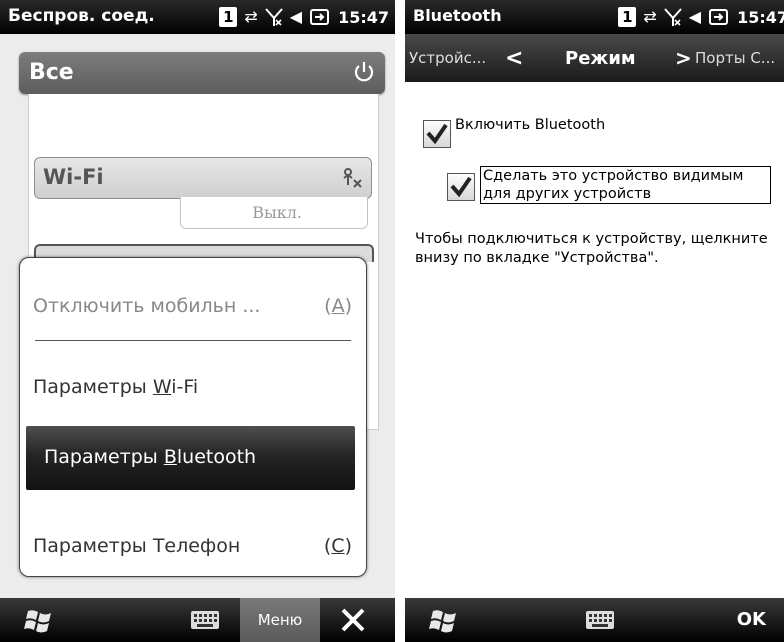 The image size is (784, 642). Describe the element at coordinates (197, 17) in the screenshot. I see `status-bar: Беспров. соед. 1 ⇄ ◀ 15:47` at that location.